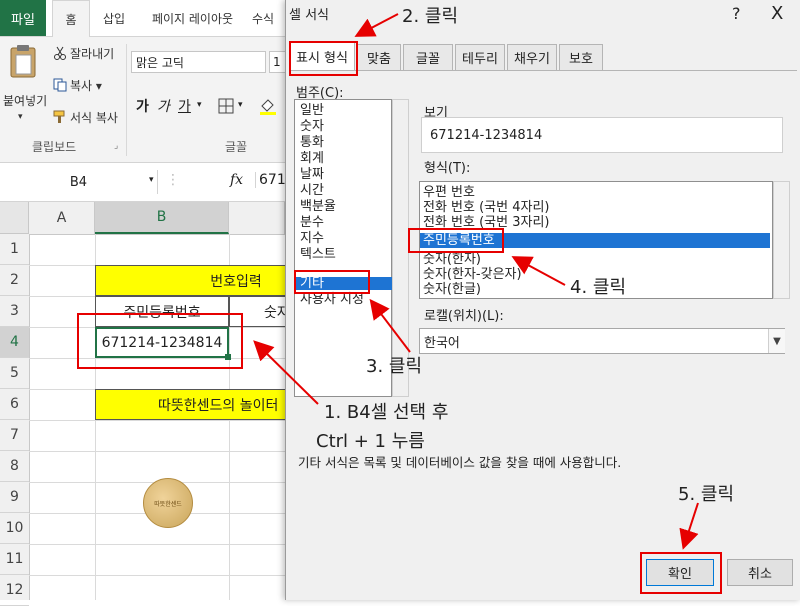 The height and width of the screenshot is (606, 800). What do you see at coordinates (14, 559) in the screenshot?
I see `row-header: 11` at bounding box center [14, 559].